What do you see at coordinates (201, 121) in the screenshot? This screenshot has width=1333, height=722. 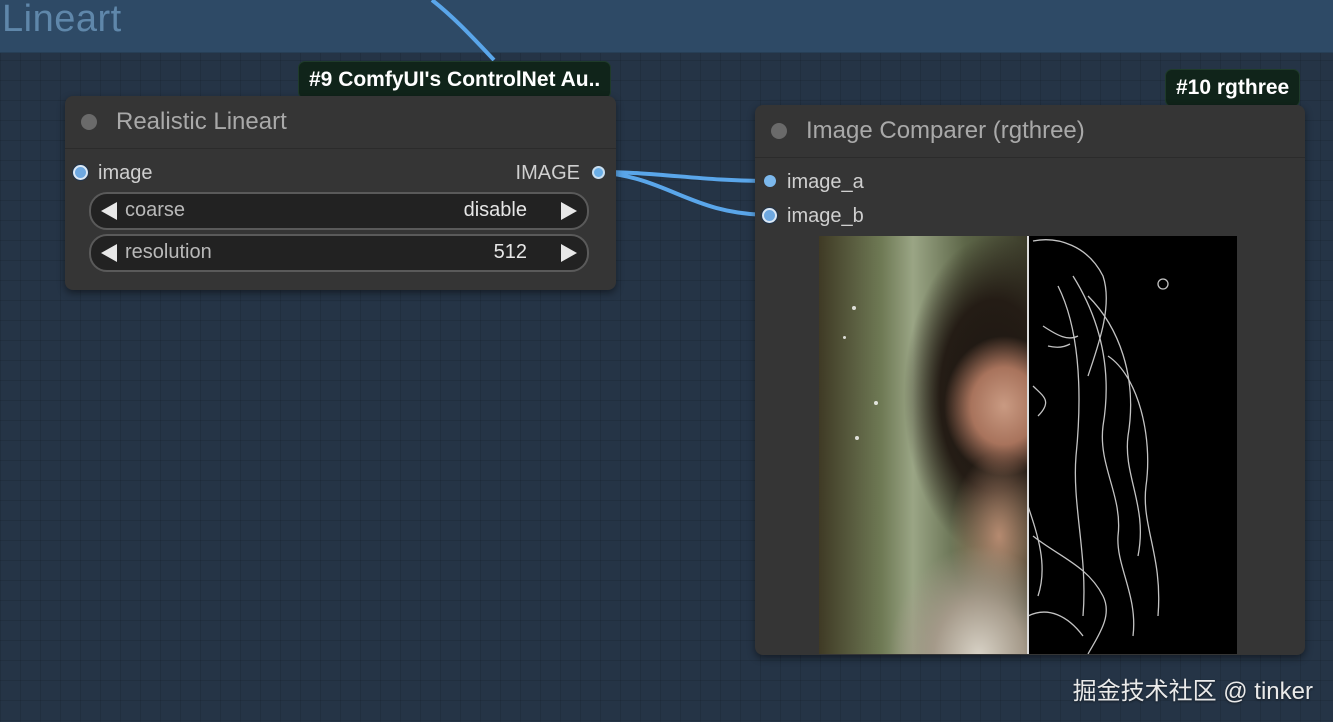 I see `node-title: Realistic Lineart` at bounding box center [201, 121].